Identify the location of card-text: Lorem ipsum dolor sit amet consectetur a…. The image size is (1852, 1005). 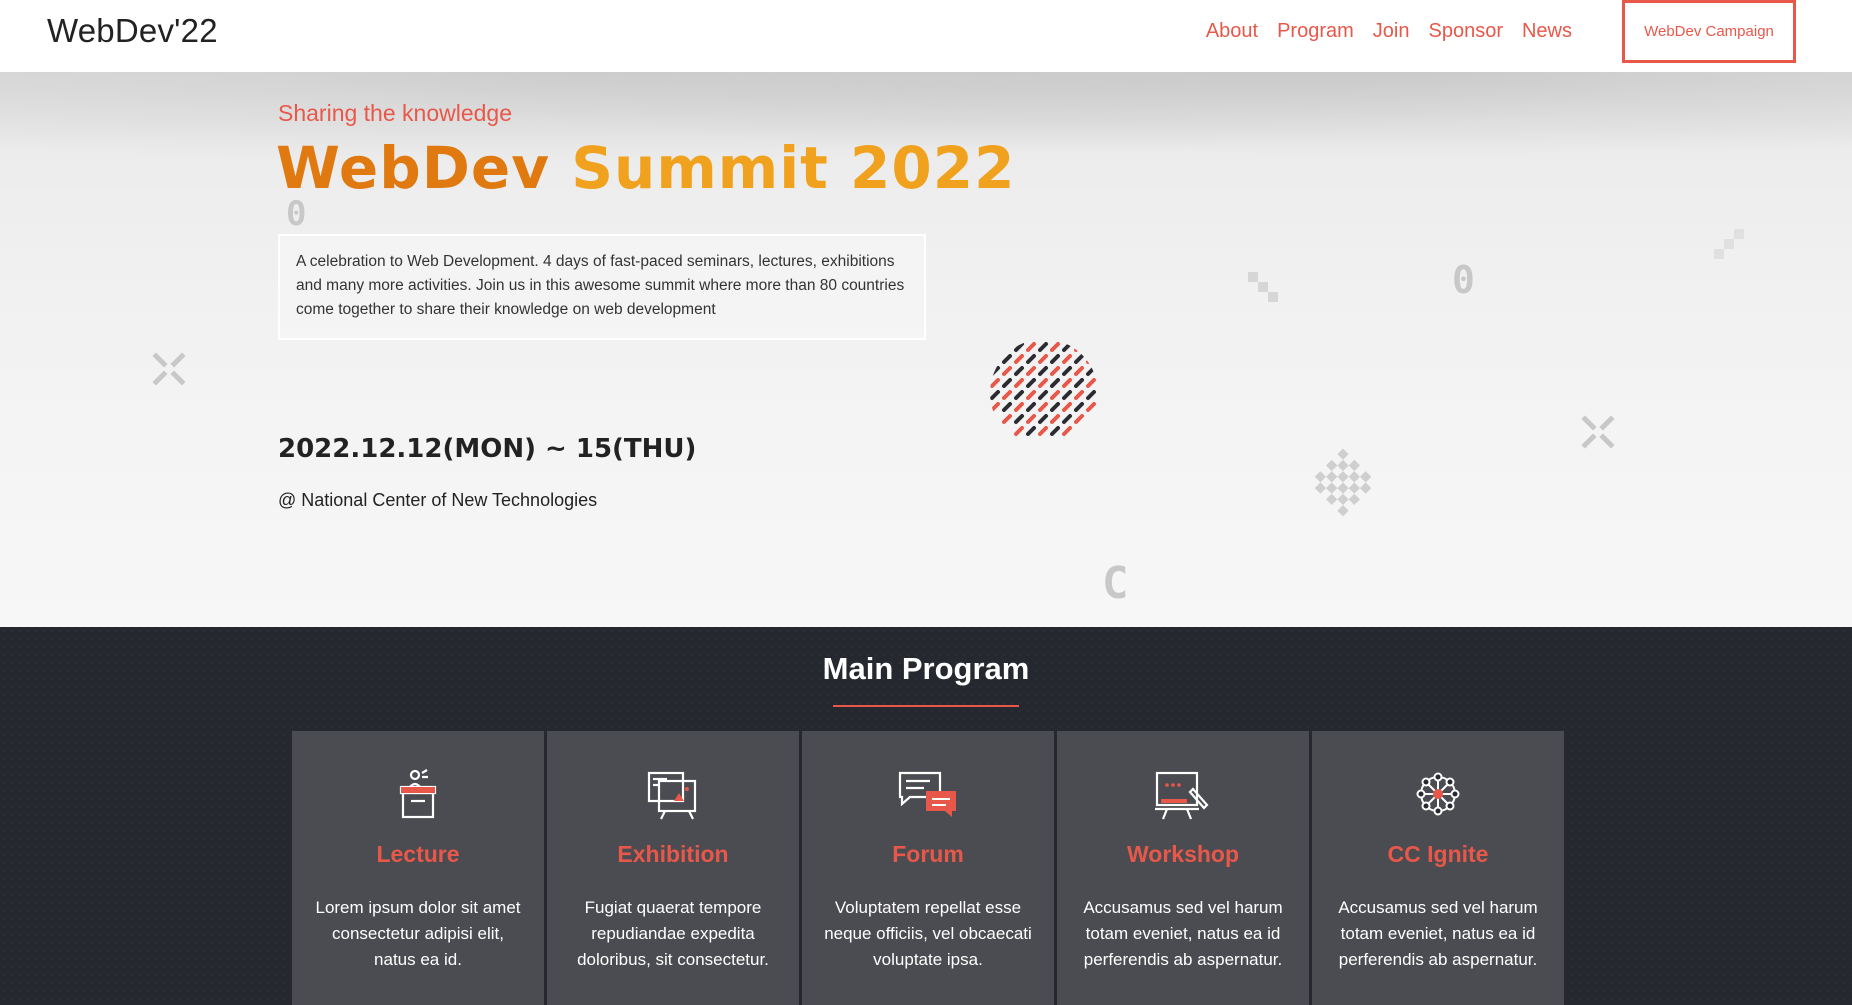
(418, 933).